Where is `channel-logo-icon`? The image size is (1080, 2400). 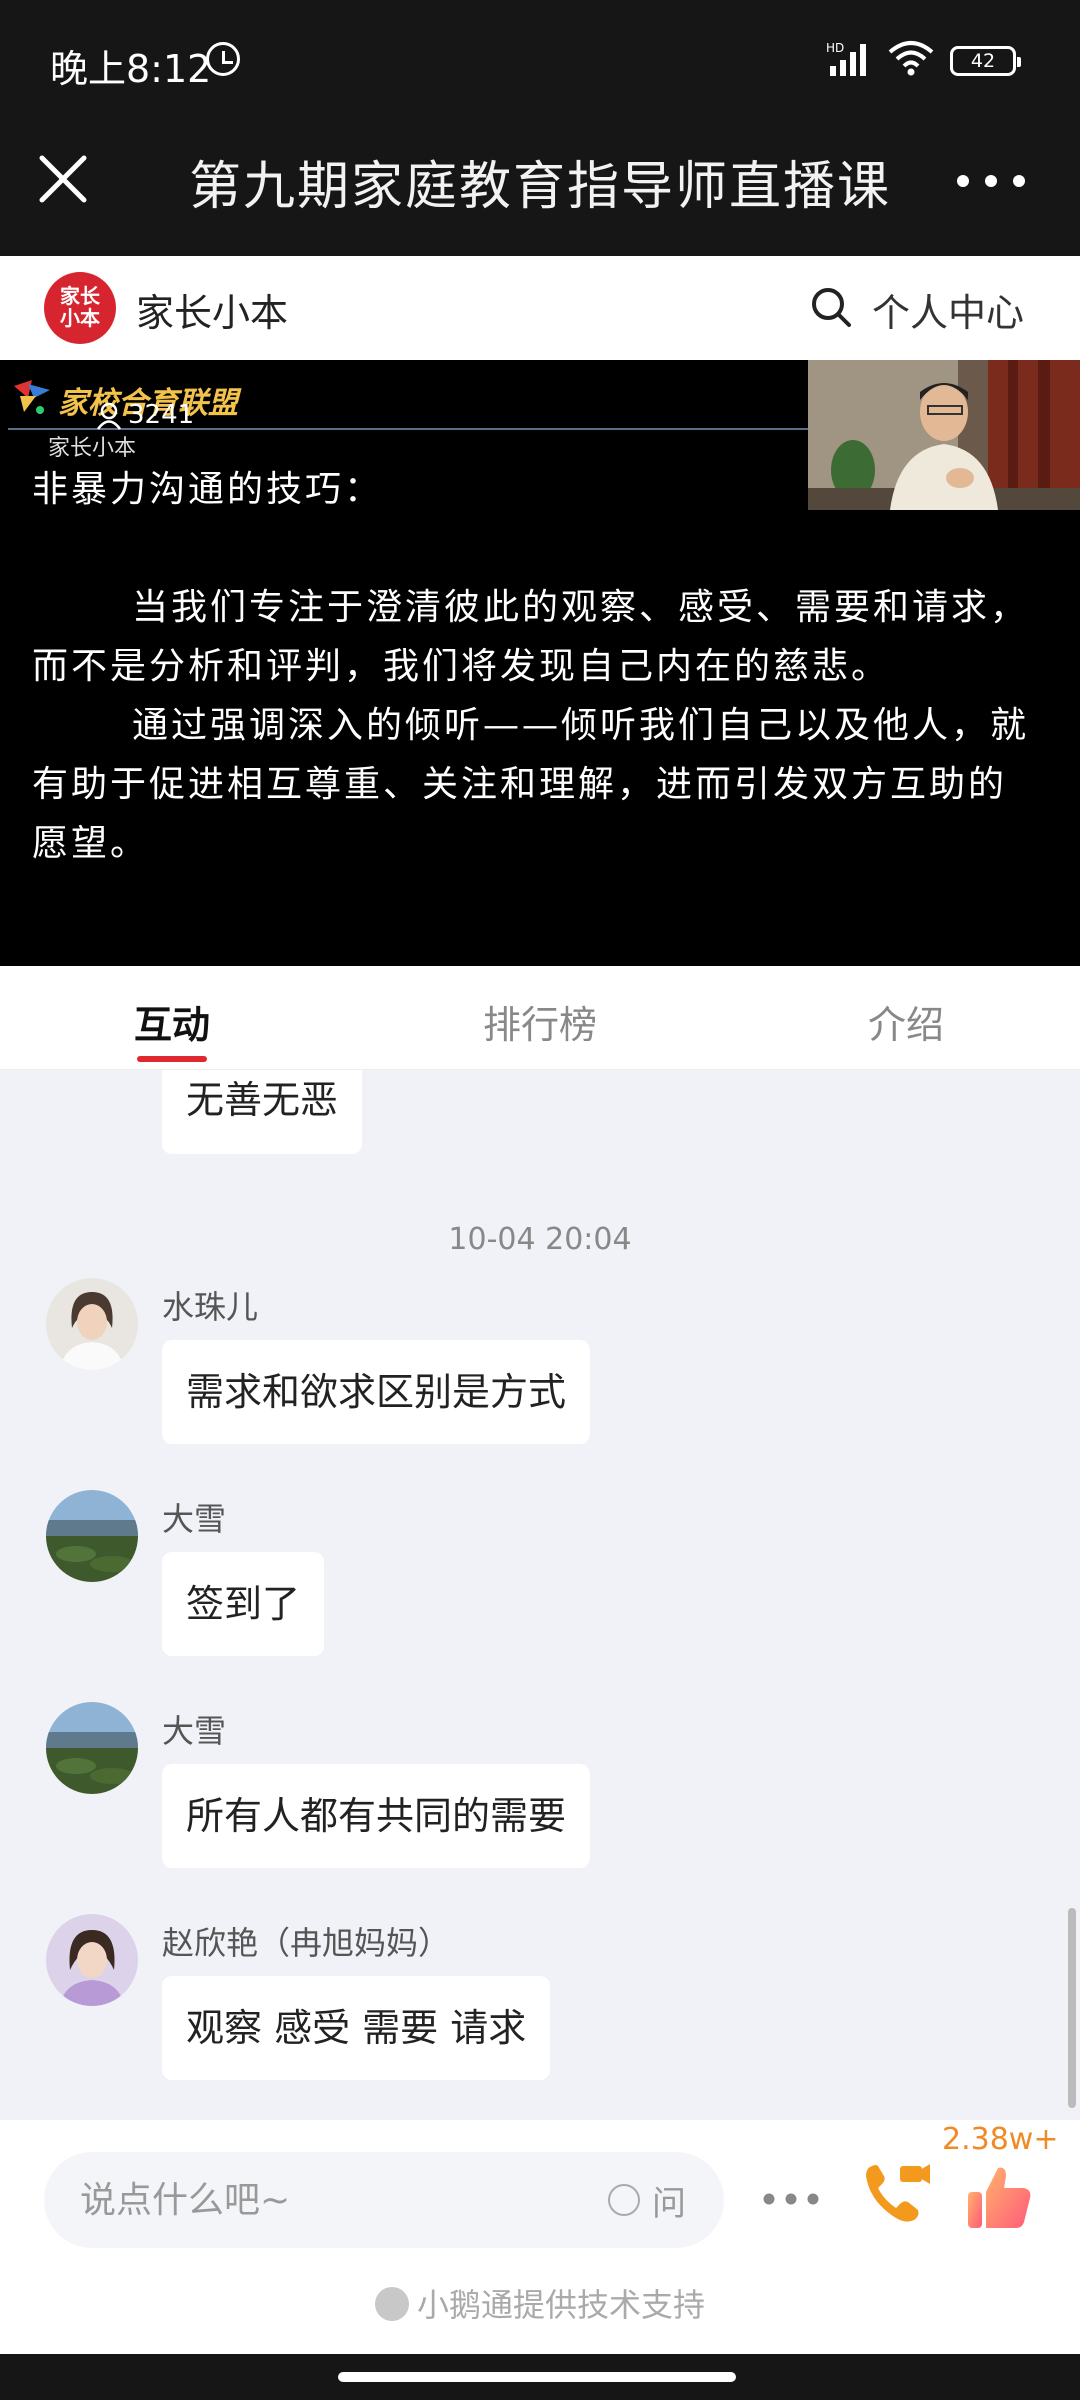 channel-logo-icon is located at coordinates (32, 397).